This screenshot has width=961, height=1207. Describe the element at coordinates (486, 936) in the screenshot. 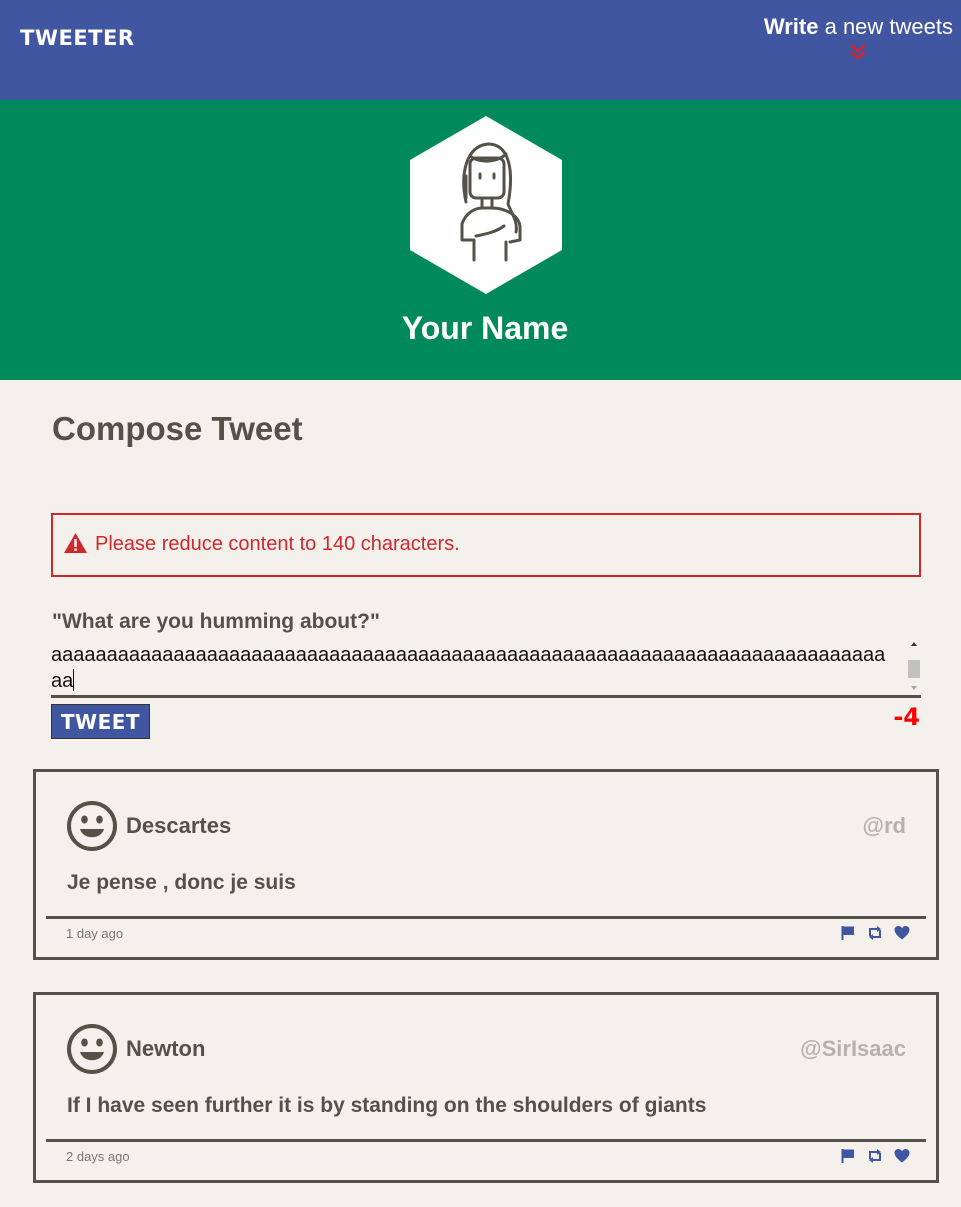

I see `tweet-footer: 1 day ago` at that location.